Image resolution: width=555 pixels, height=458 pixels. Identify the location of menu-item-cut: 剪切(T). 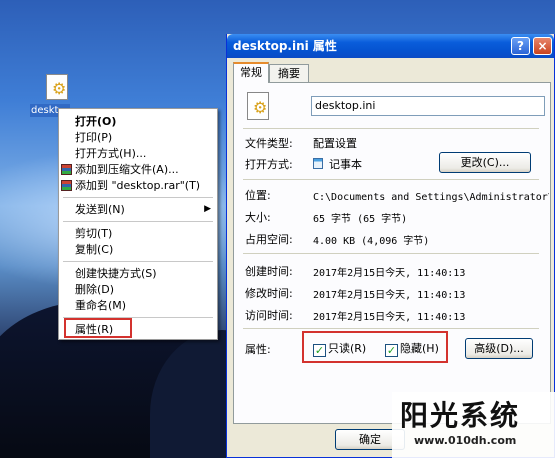
(138, 233).